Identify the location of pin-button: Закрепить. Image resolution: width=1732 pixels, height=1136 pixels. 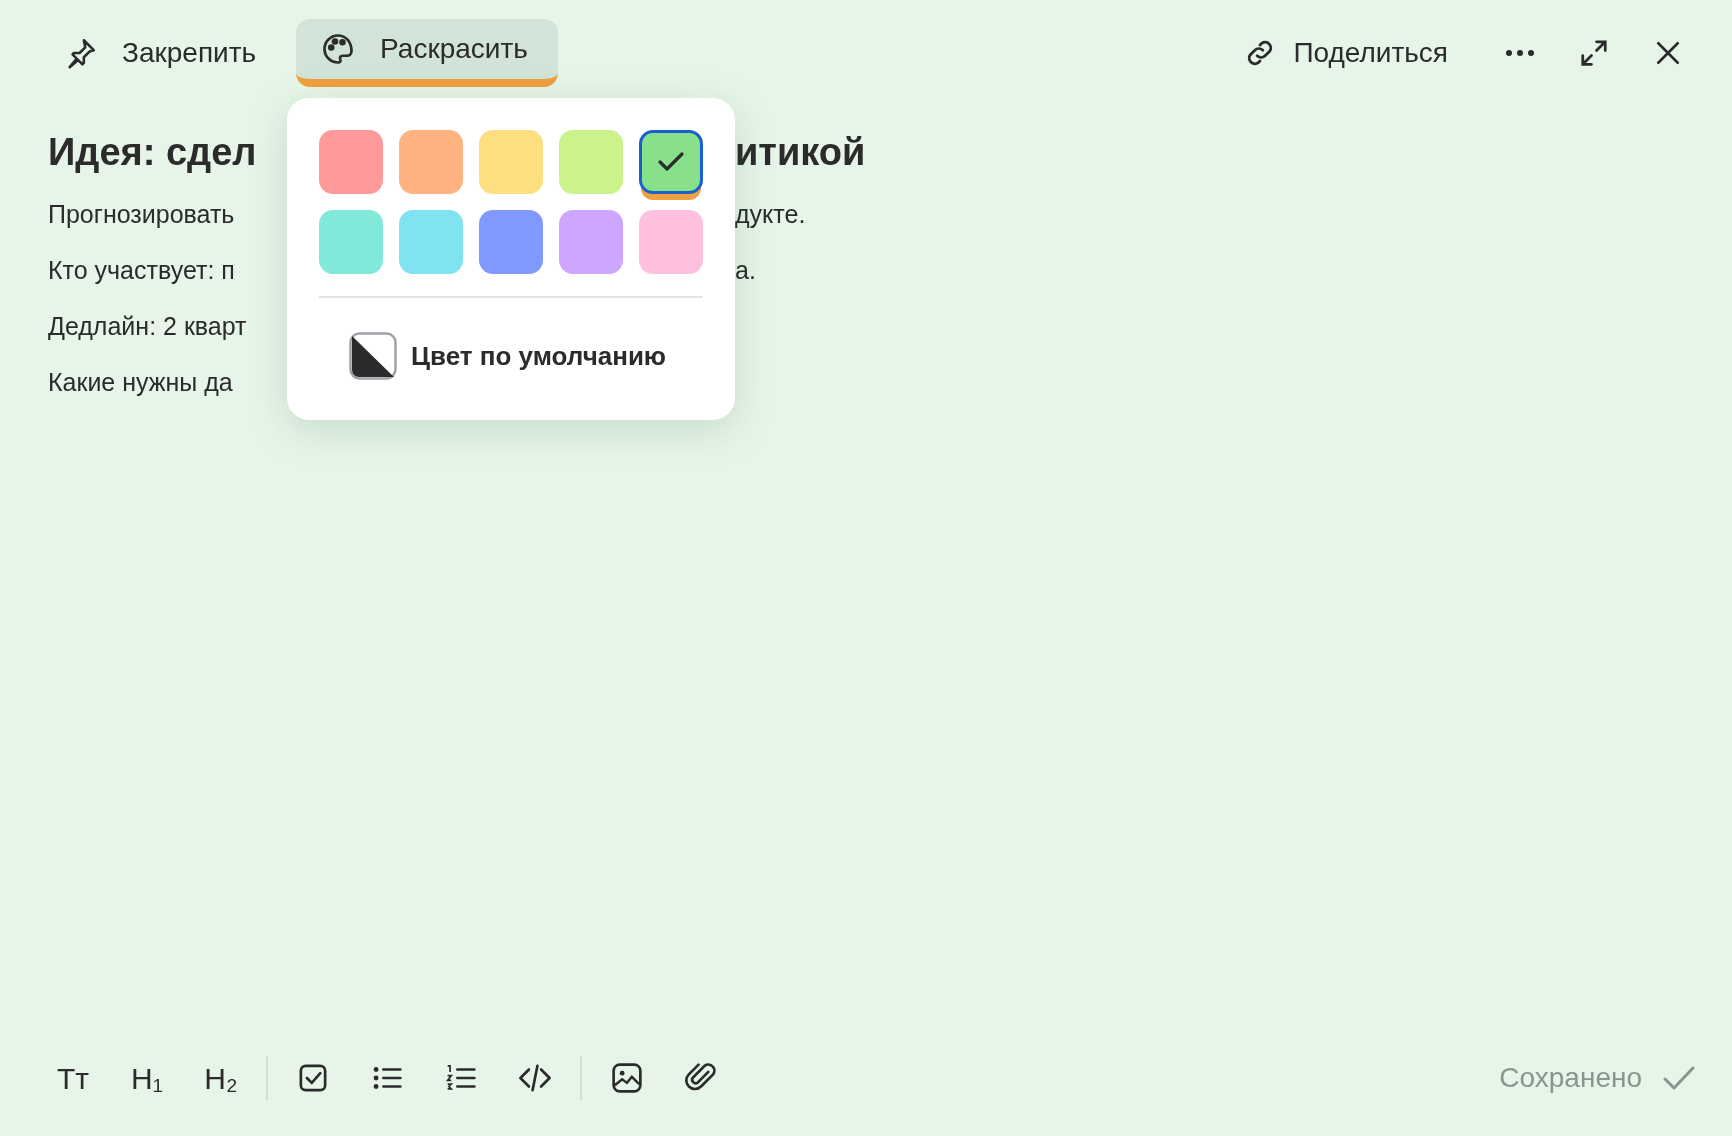
(163, 53).